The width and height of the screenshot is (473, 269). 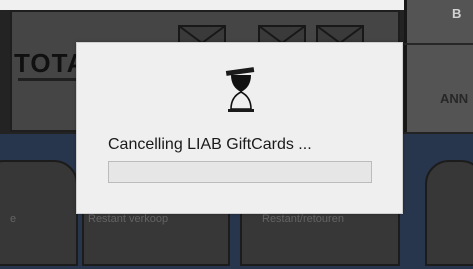 I want to click on progress-bar, so click(x=240, y=172).